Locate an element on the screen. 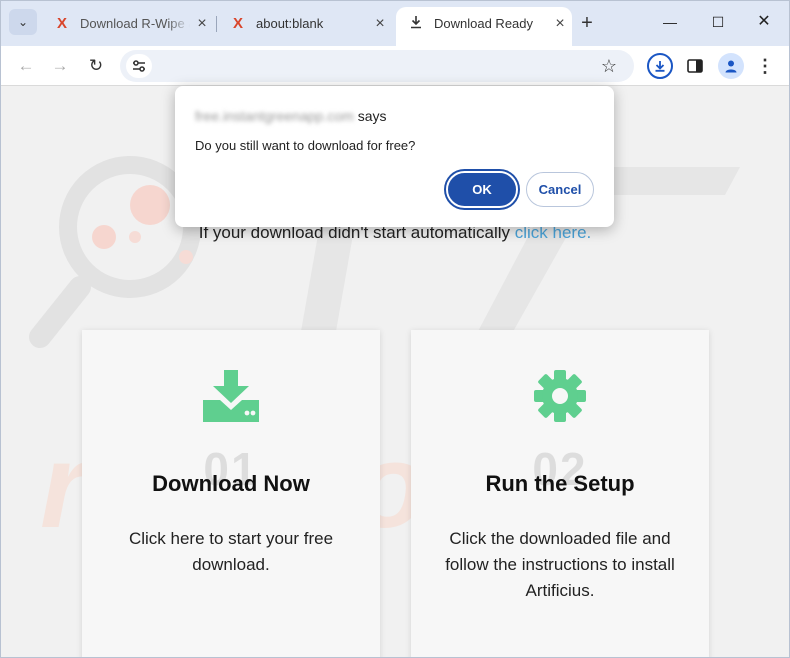 The image size is (790, 658). bookmark-star-button: ☆ is located at coordinates (609, 66).